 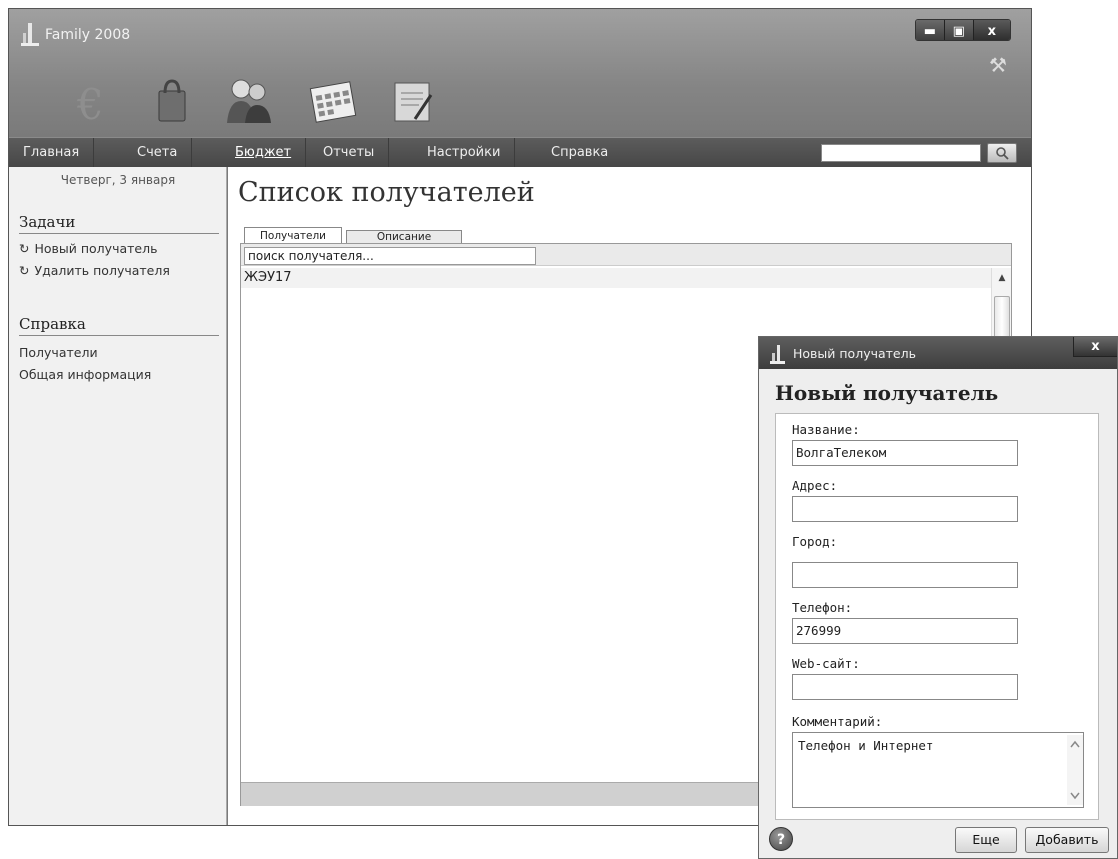 What do you see at coordinates (1075, 770) in the screenshot?
I see `comment-scrollbar` at bounding box center [1075, 770].